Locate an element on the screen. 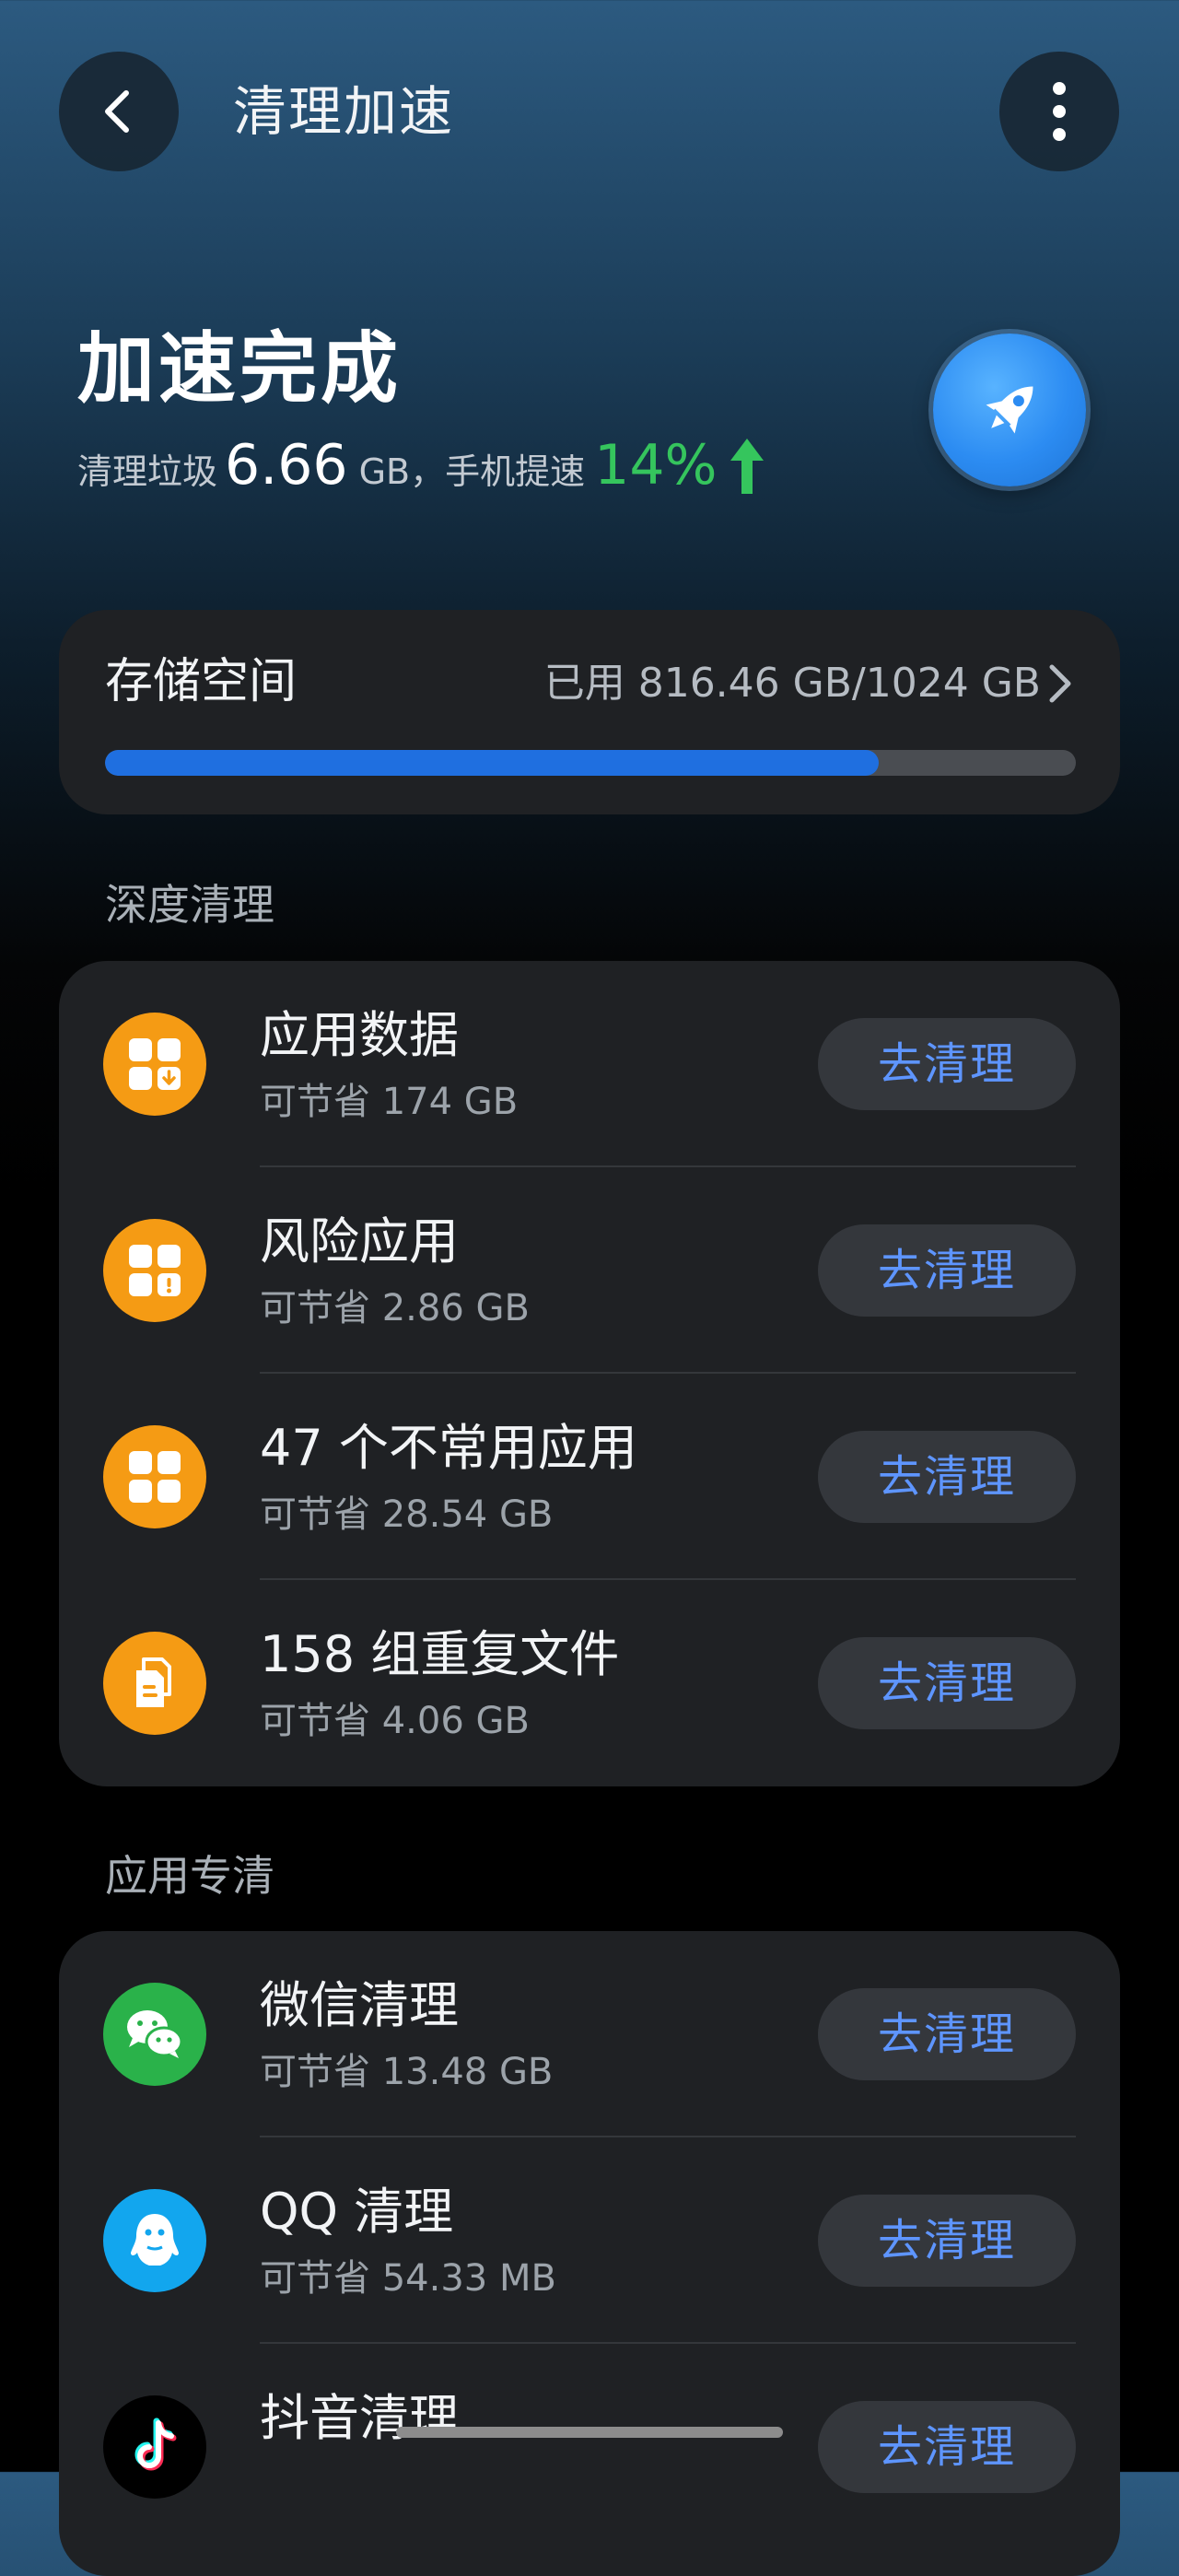 This screenshot has width=1179, height=2576. storage-label: 存储空间 is located at coordinates (201, 681).